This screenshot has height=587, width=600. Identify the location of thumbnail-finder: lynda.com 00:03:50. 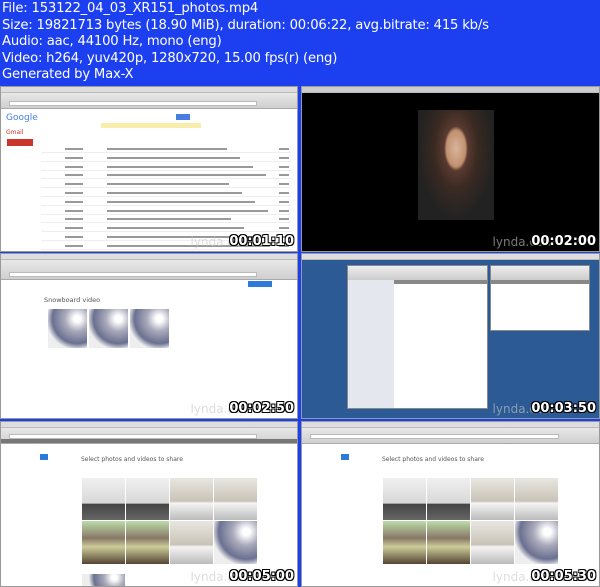
(450, 336).